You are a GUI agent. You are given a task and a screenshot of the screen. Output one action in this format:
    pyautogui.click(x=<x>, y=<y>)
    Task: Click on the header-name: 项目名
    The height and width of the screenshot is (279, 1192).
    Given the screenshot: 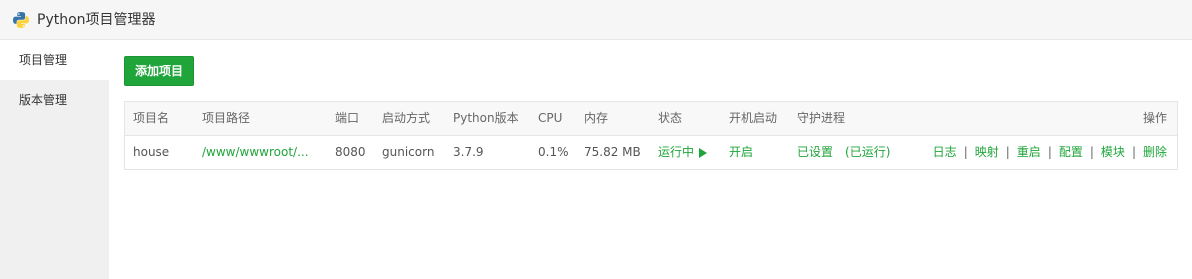 What is the action you would take?
    pyautogui.click(x=151, y=118)
    